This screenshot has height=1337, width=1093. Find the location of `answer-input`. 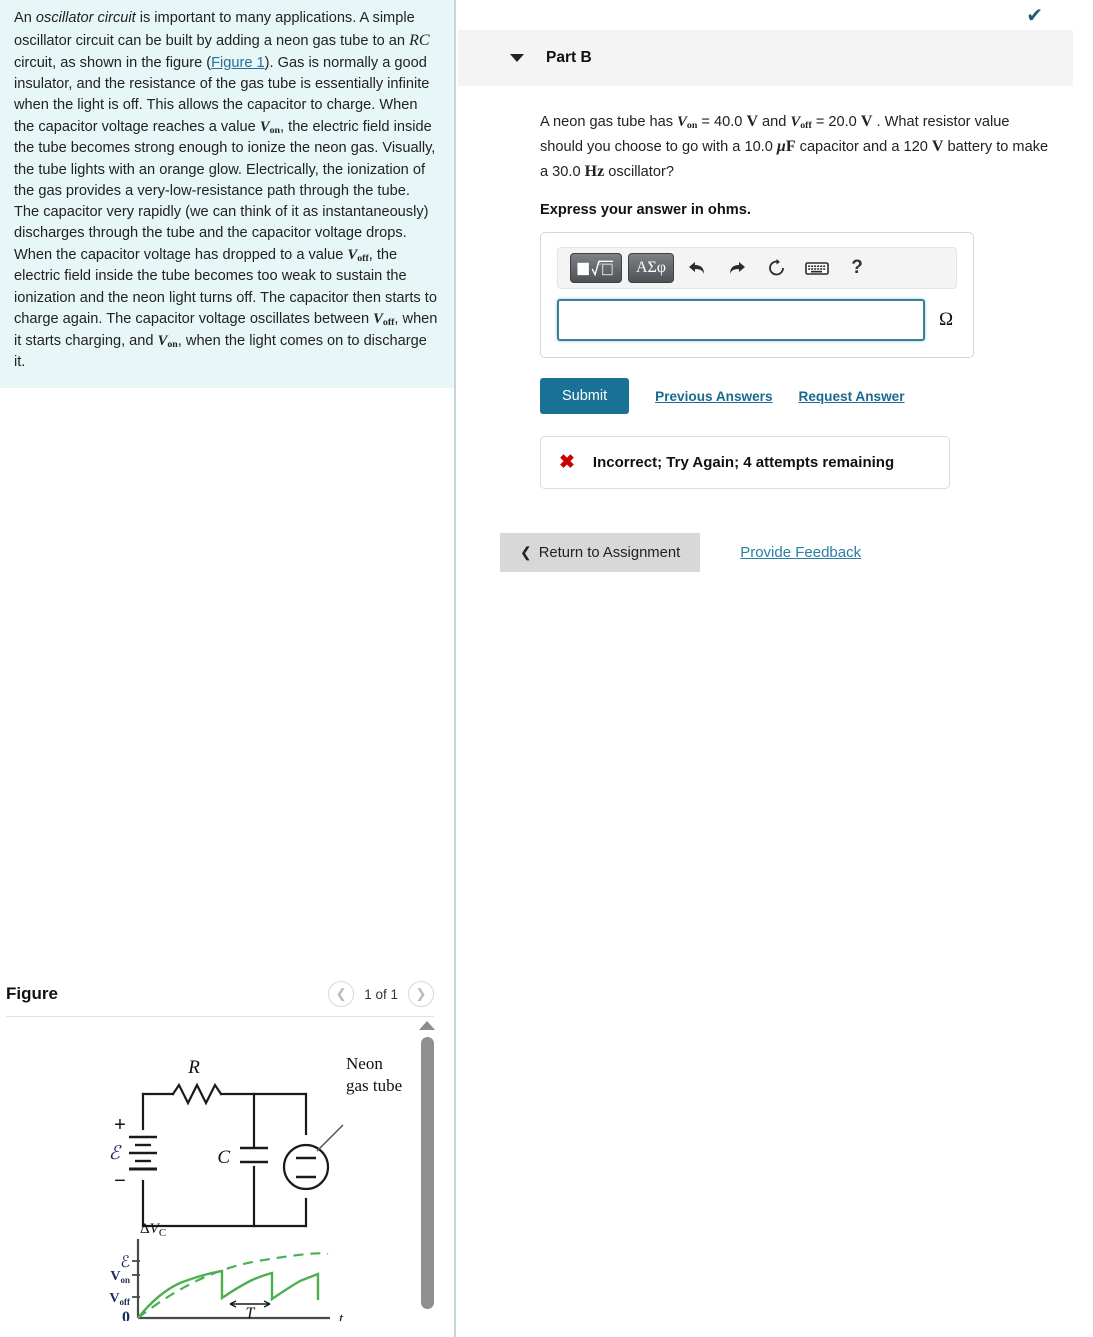

answer-input is located at coordinates (741, 320).